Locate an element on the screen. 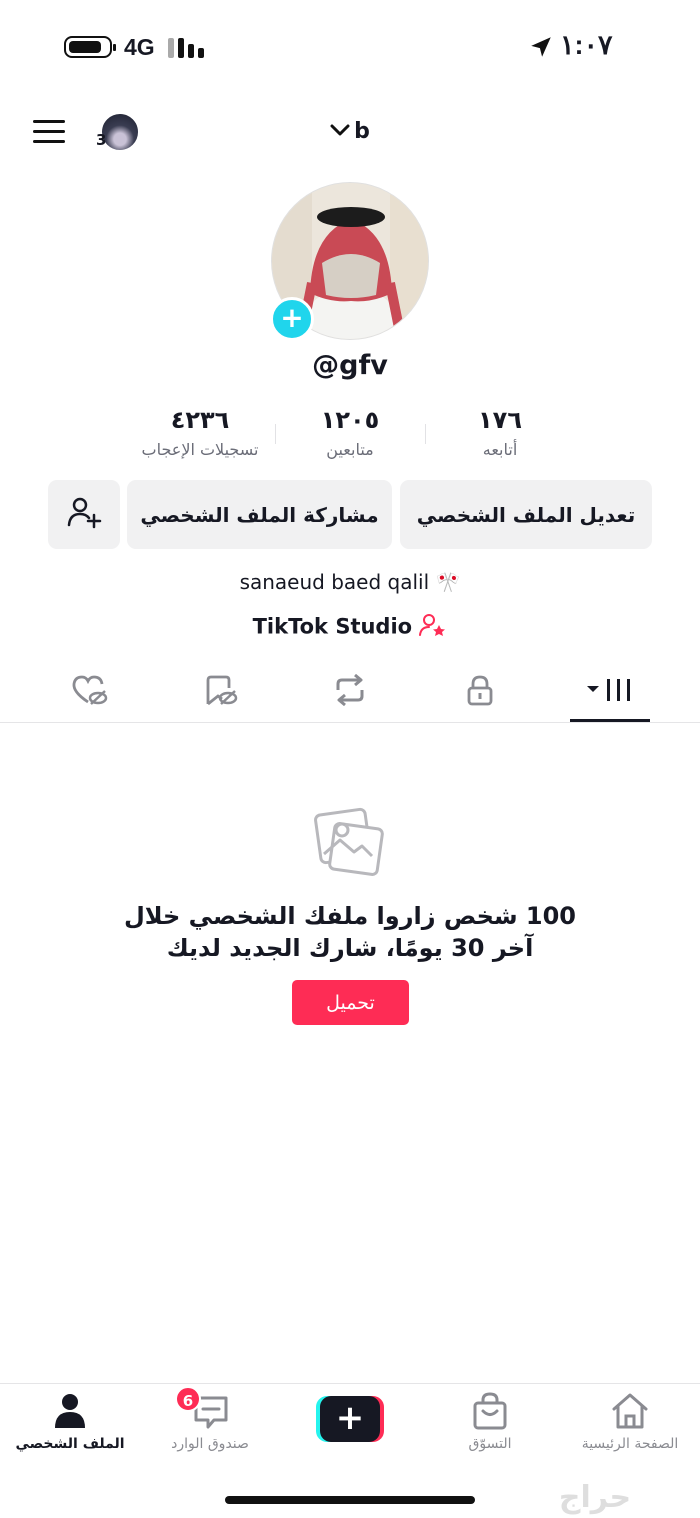 The height and width of the screenshot is (1518, 700). inbox-badge: 6 is located at coordinates (188, 1399).